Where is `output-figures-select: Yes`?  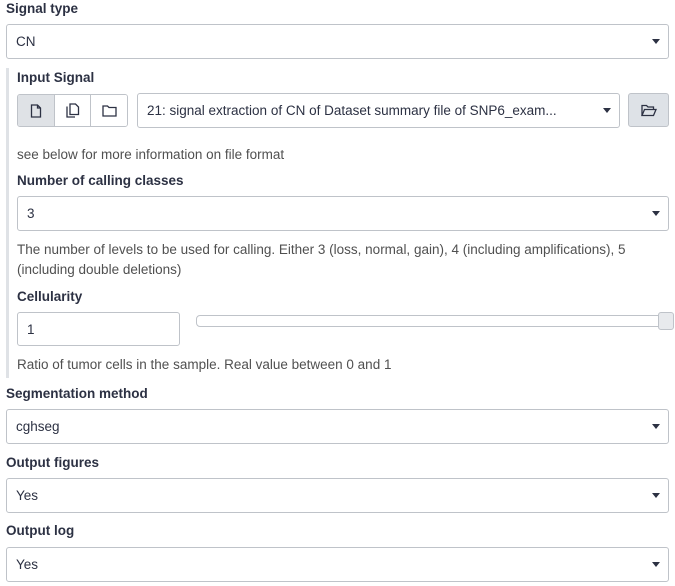 output-figures-select: Yes is located at coordinates (337, 495).